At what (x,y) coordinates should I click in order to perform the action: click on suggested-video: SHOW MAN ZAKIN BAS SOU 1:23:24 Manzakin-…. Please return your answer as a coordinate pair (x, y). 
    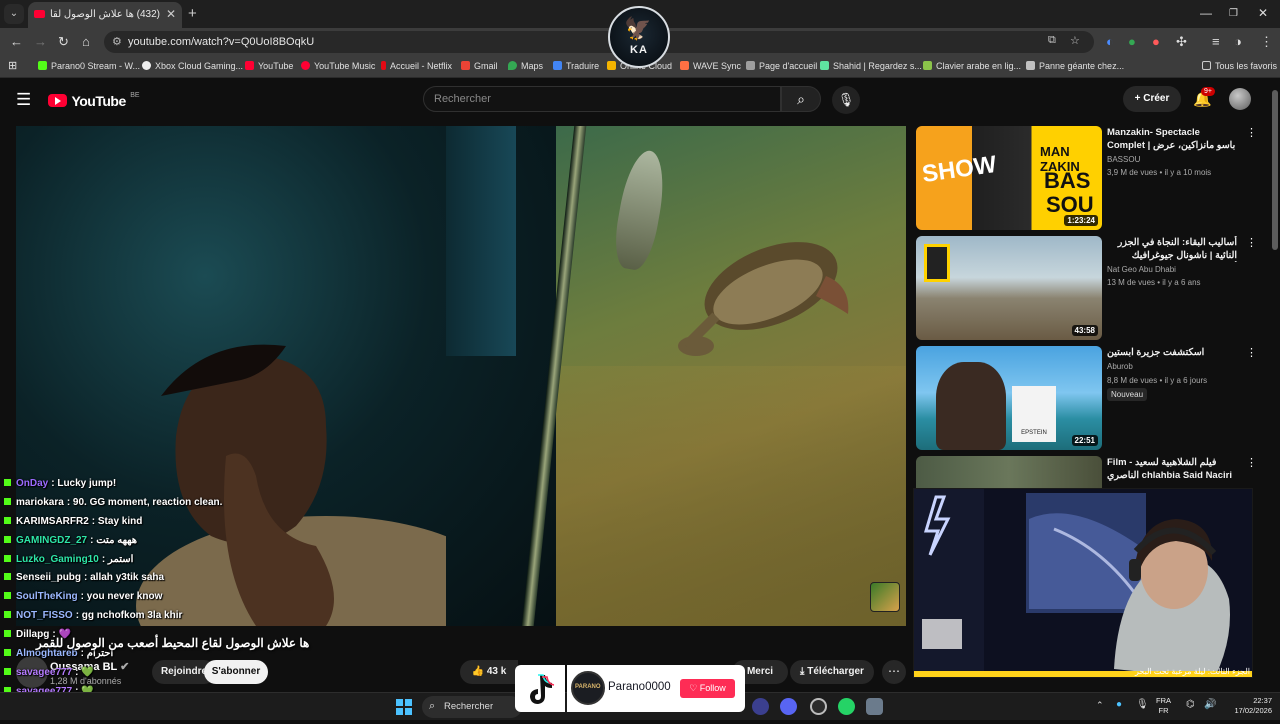
    Looking at the image, I should click on (1091, 178).